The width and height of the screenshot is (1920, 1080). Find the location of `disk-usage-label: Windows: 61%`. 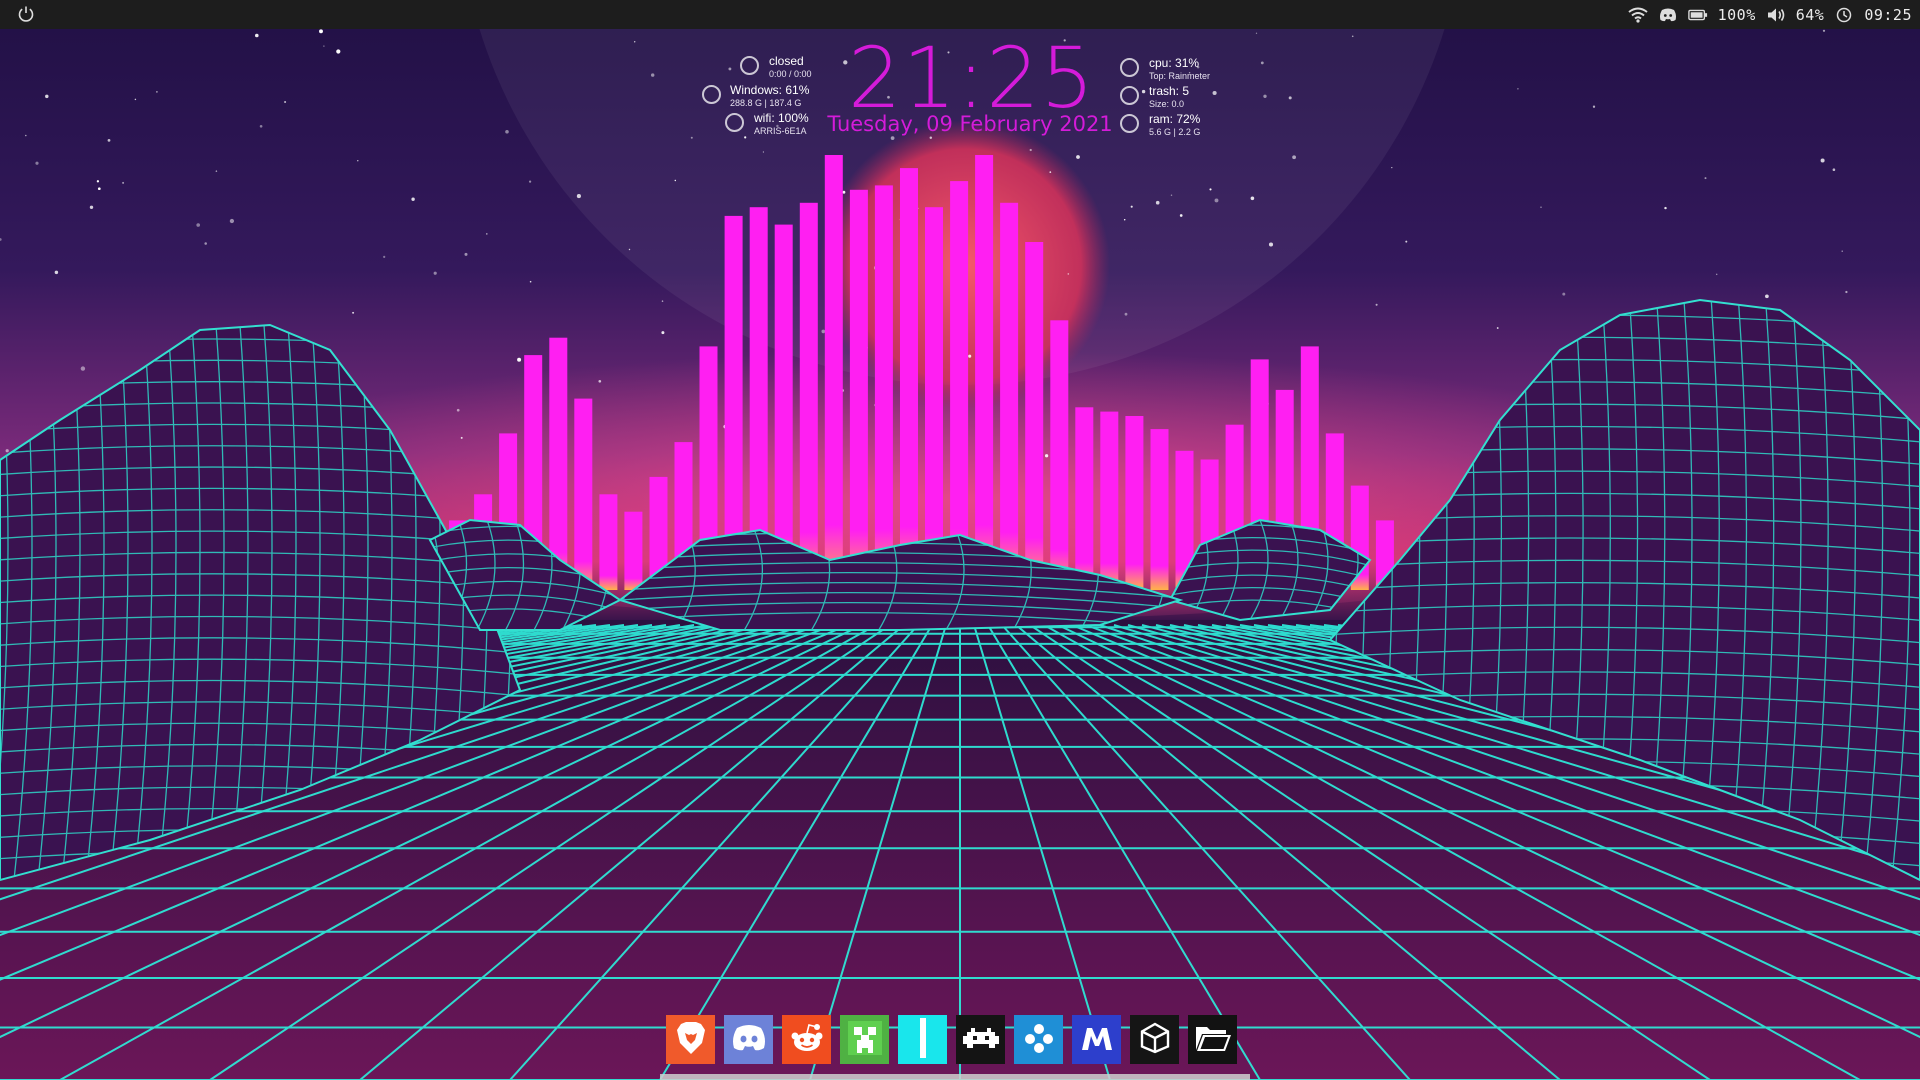

disk-usage-label: Windows: 61% is located at coordinates (770, 90).